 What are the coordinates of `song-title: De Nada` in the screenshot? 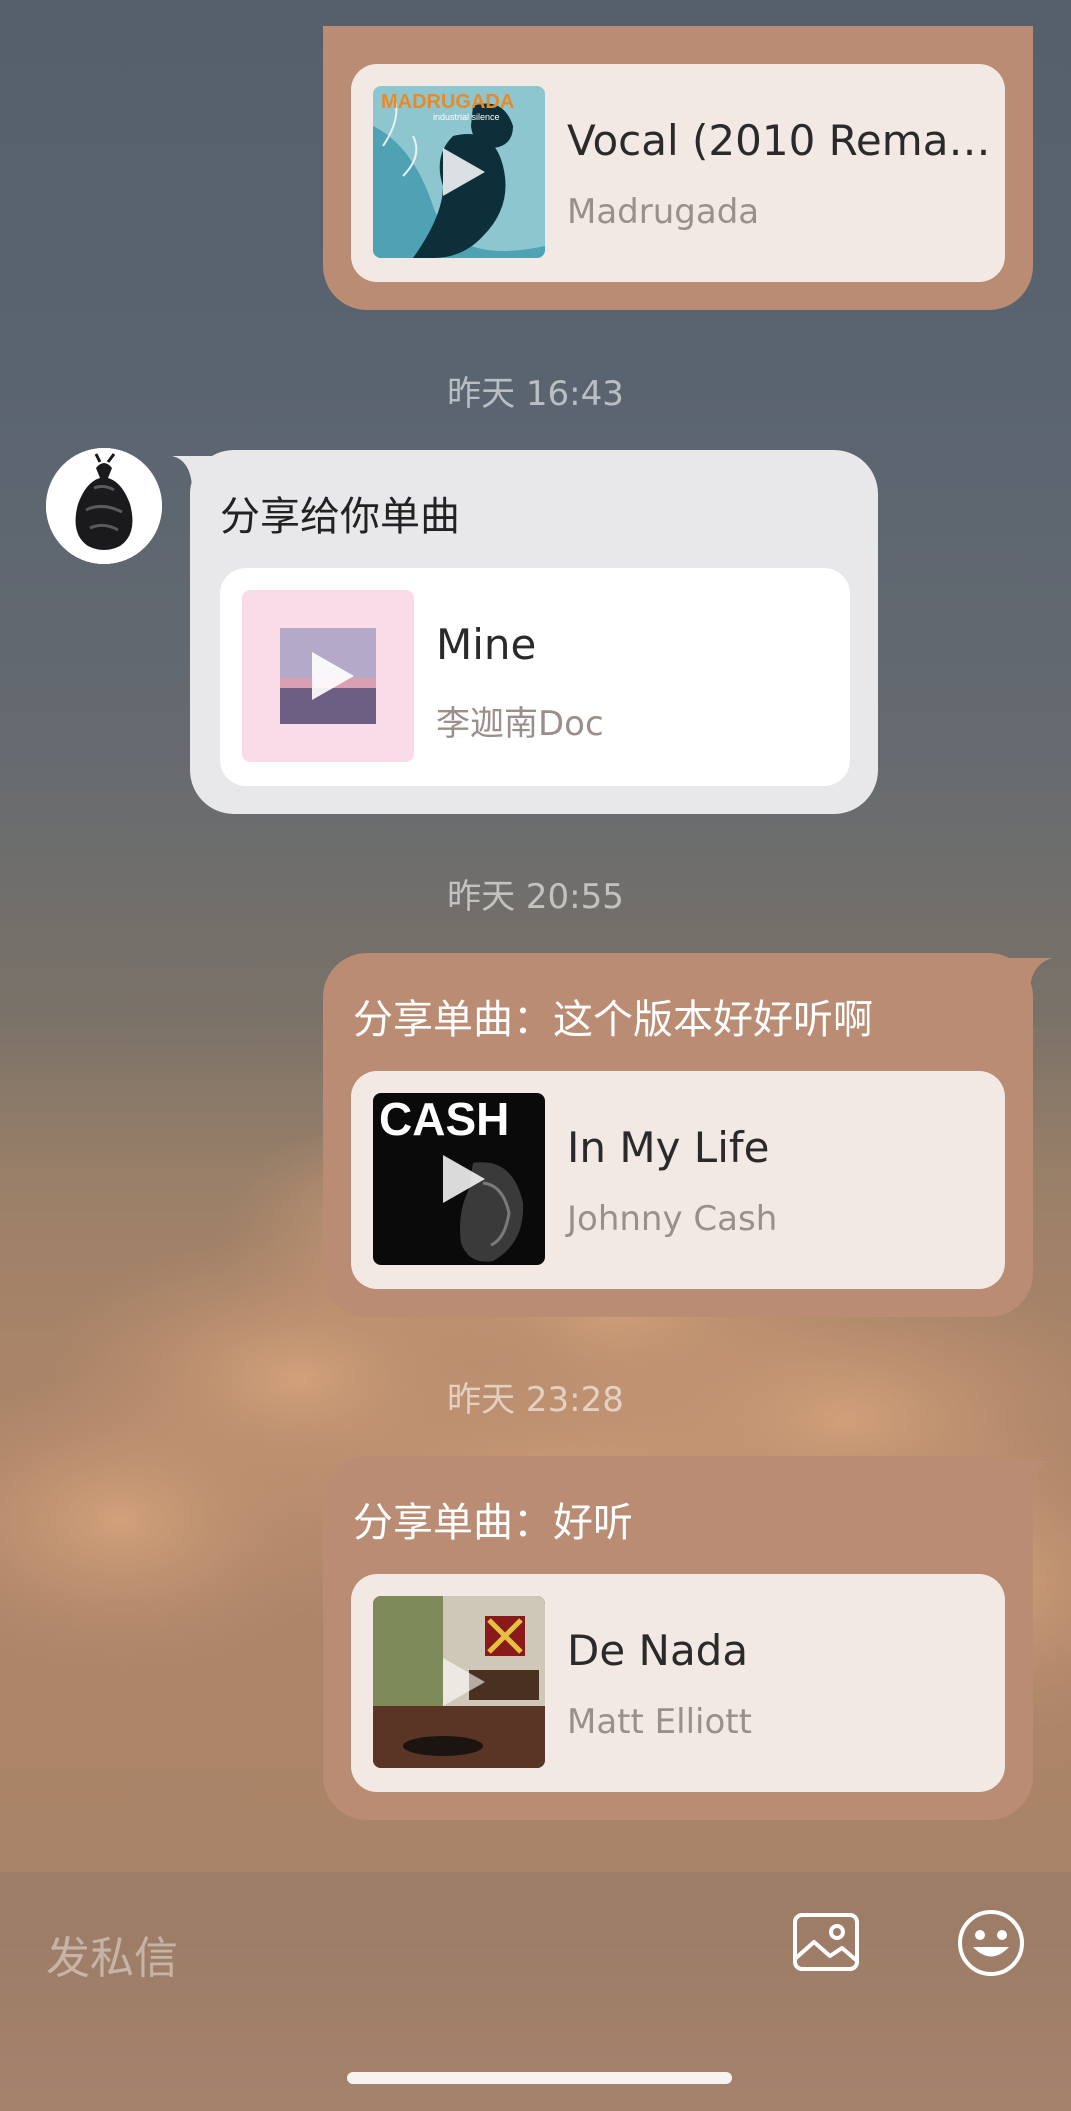 It's located at (658, 1650).